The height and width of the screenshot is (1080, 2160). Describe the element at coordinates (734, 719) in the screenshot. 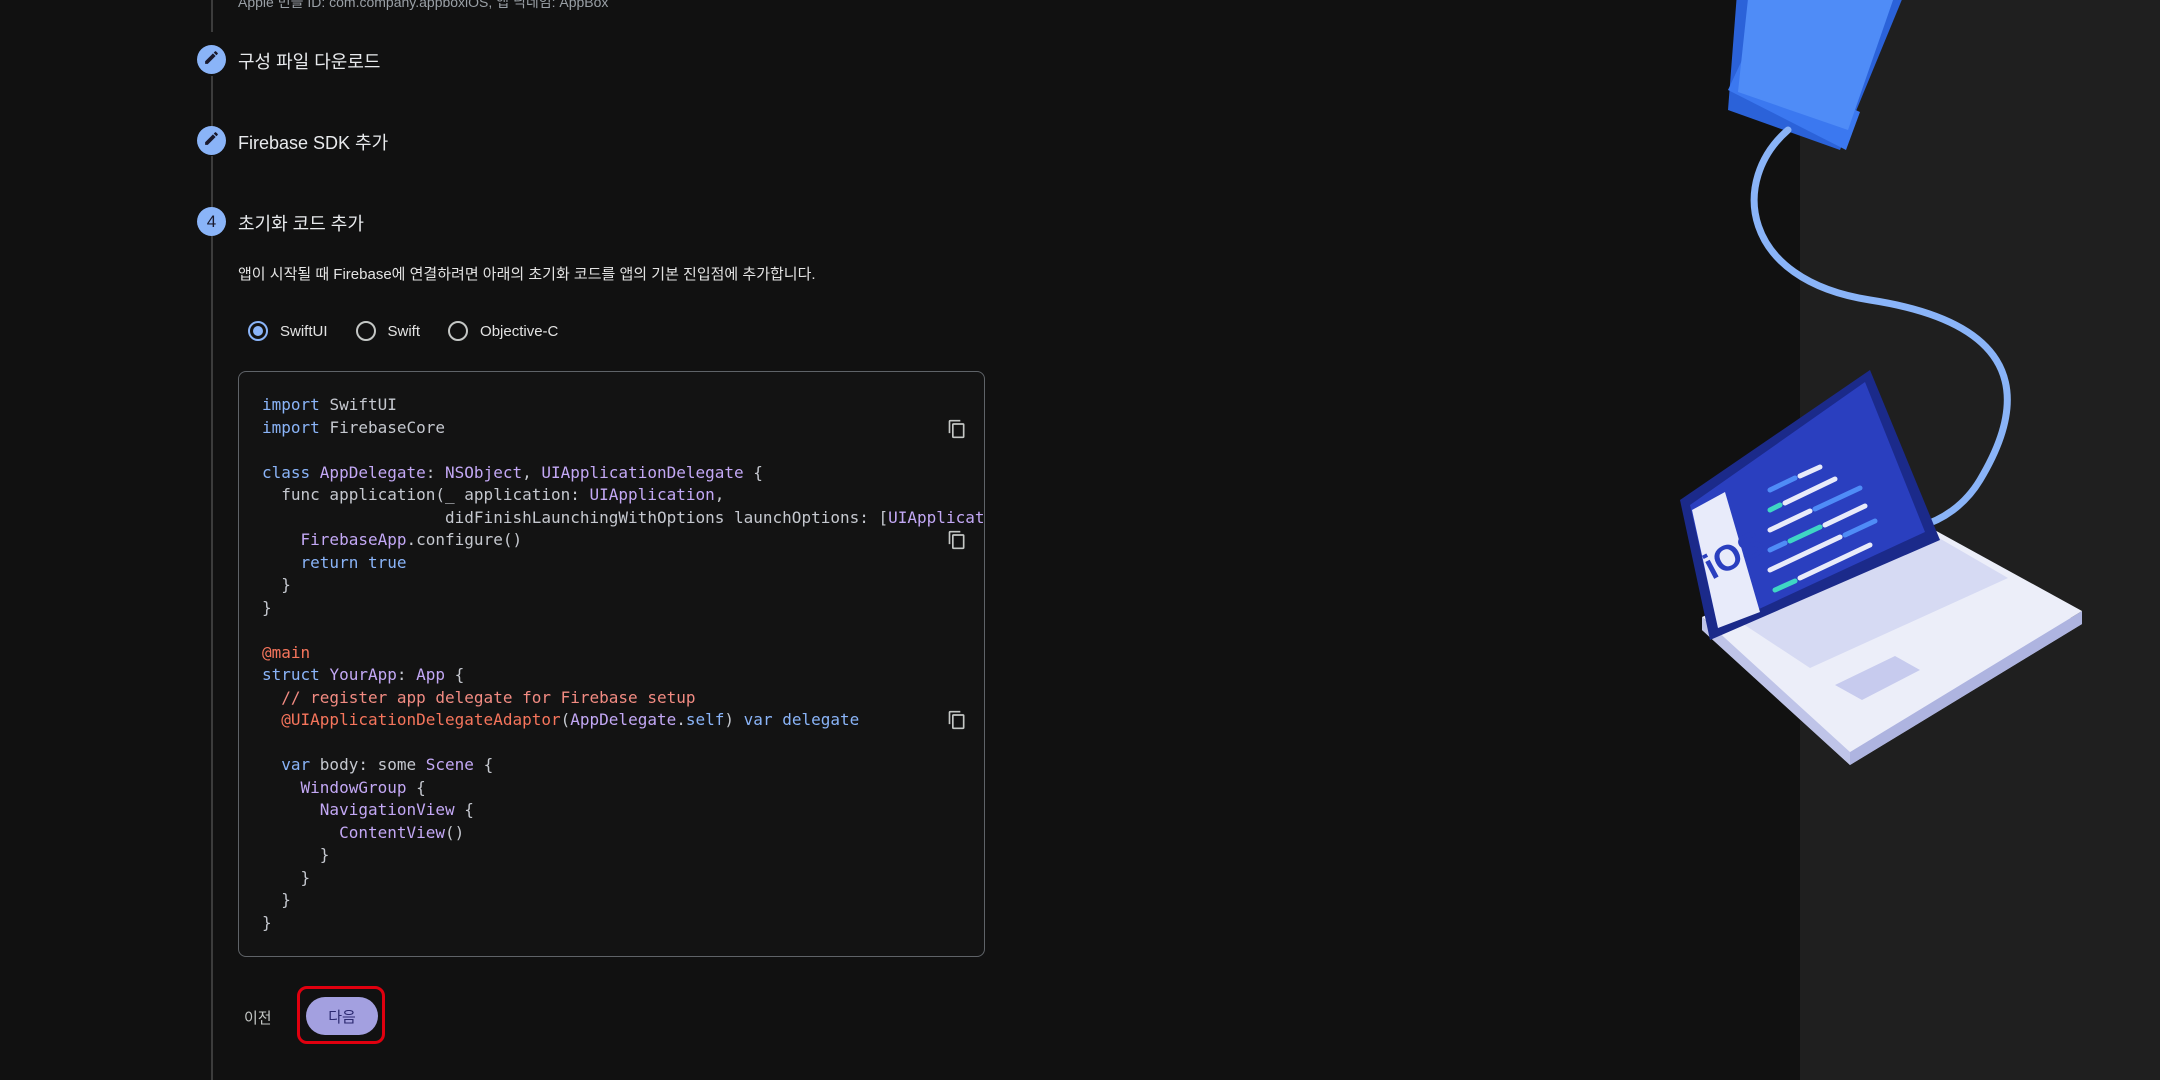

I see `code-token: )` at that location.